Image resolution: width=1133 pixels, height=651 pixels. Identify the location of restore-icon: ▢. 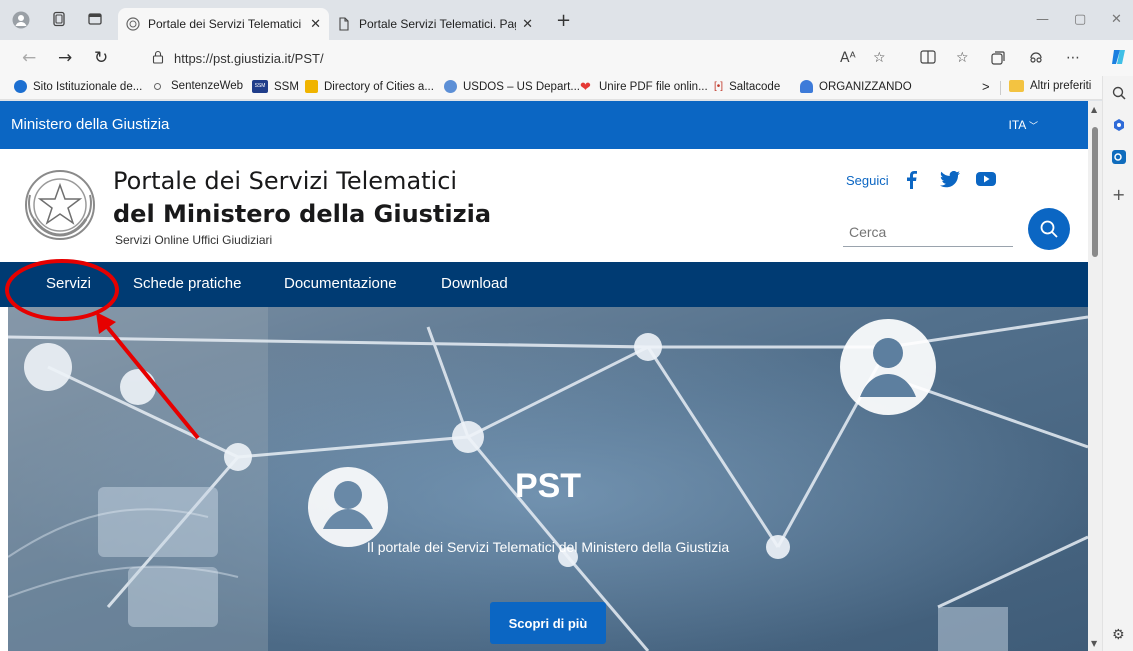
(1080, 19).